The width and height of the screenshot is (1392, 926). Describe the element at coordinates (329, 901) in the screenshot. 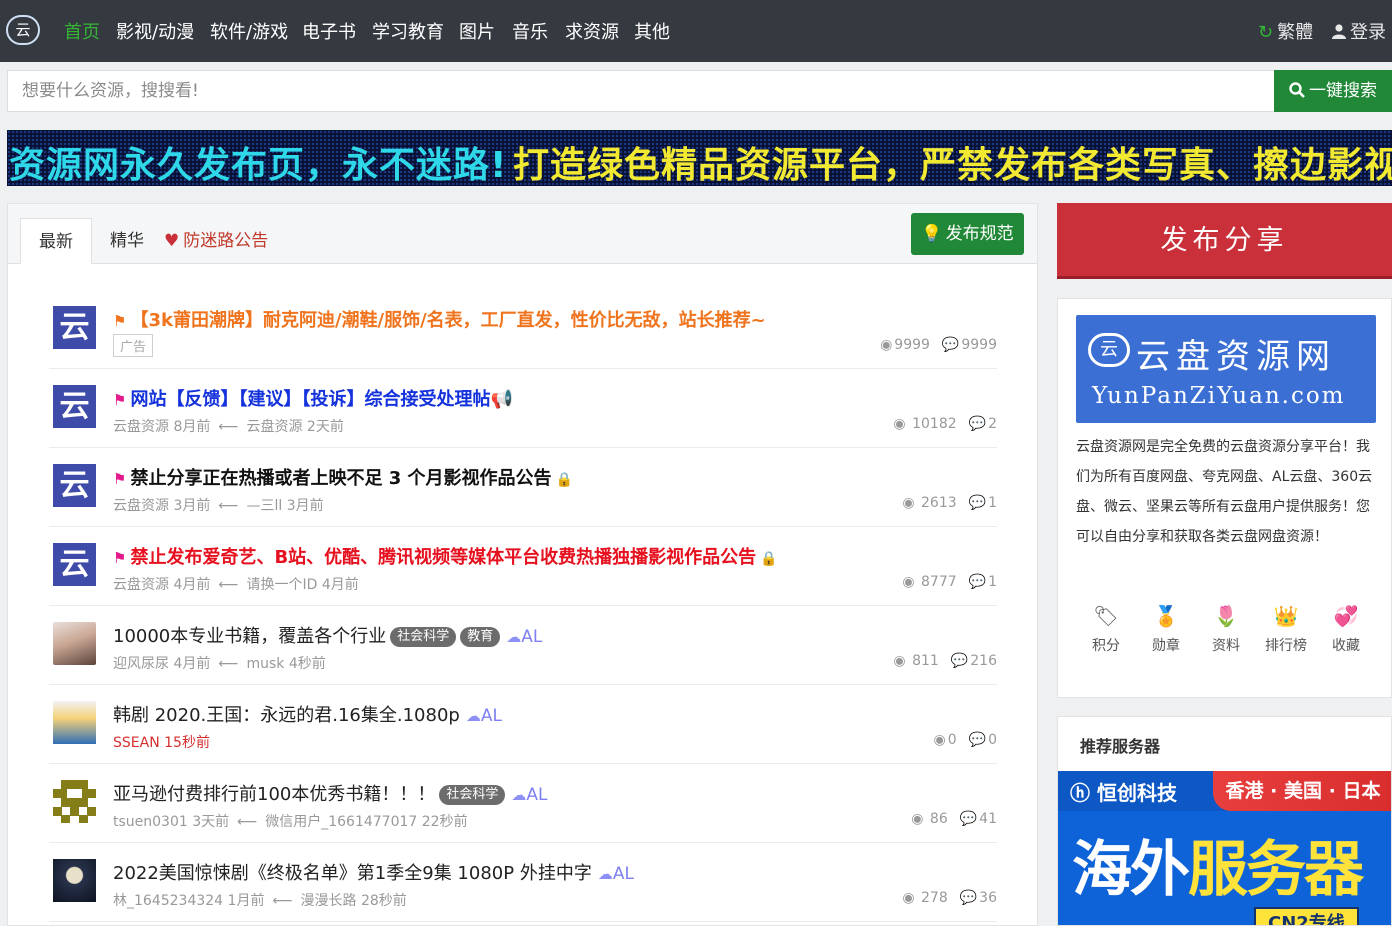

I see `last-reply-user: 漫漫长路` at that location.